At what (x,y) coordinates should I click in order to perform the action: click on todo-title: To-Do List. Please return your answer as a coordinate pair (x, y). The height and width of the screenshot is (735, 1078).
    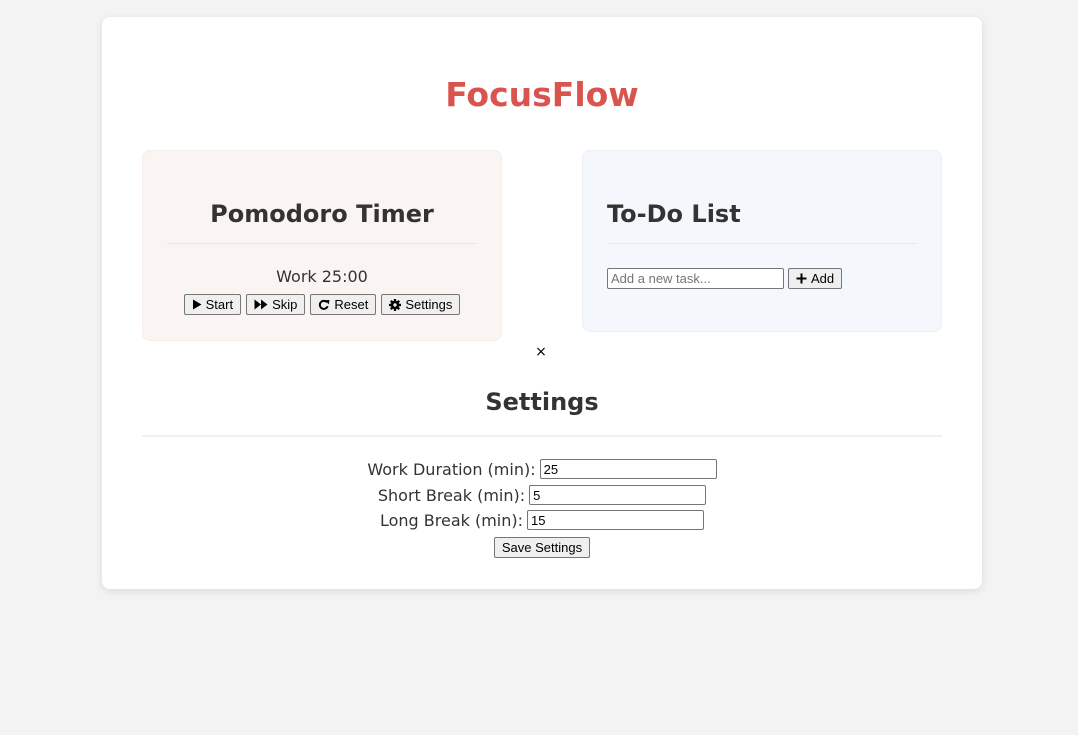
    Looking at the image, I should click on (674, 214).